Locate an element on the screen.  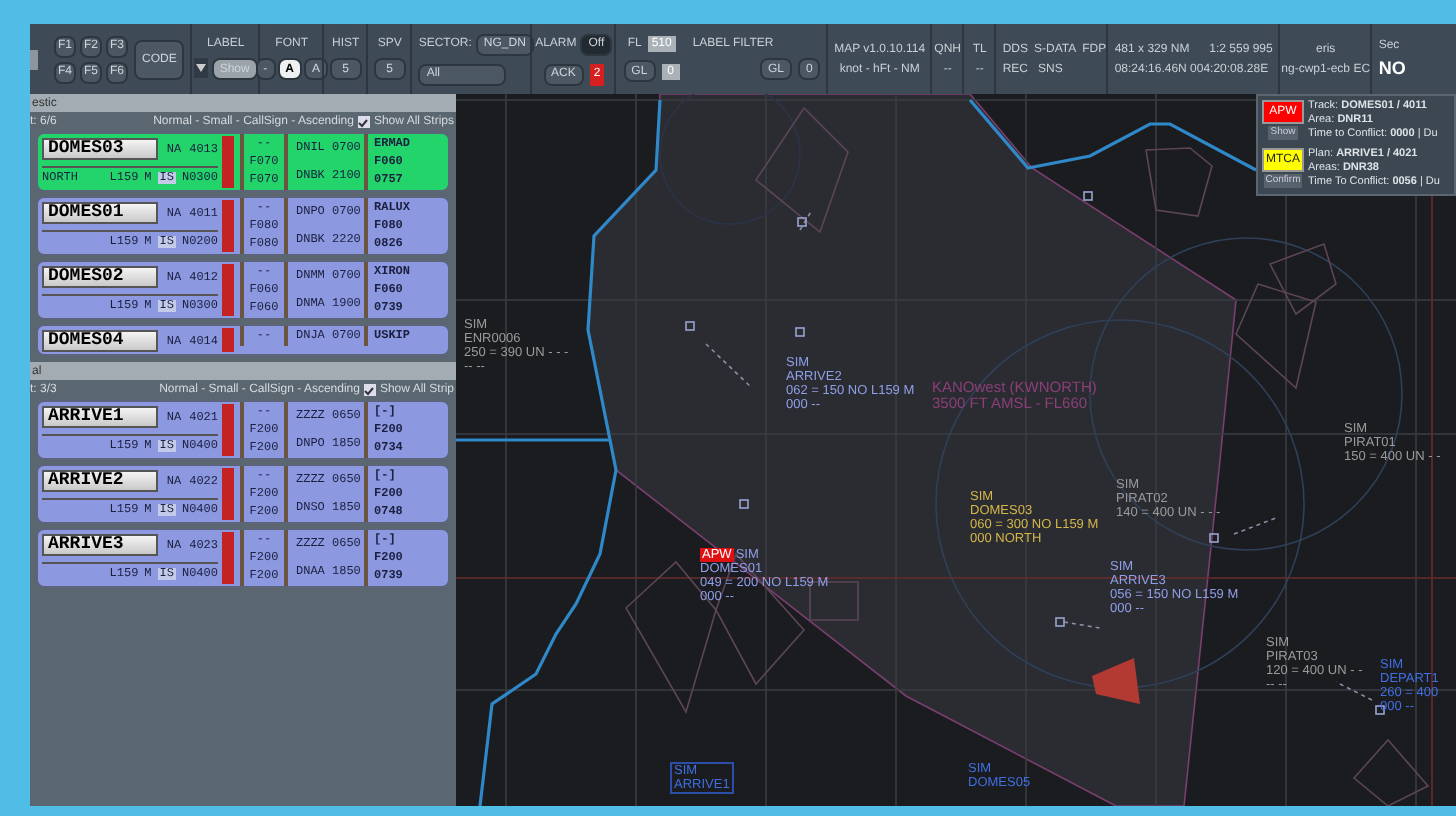
sector-status-value: NO is located at coordinates (1391, 69).